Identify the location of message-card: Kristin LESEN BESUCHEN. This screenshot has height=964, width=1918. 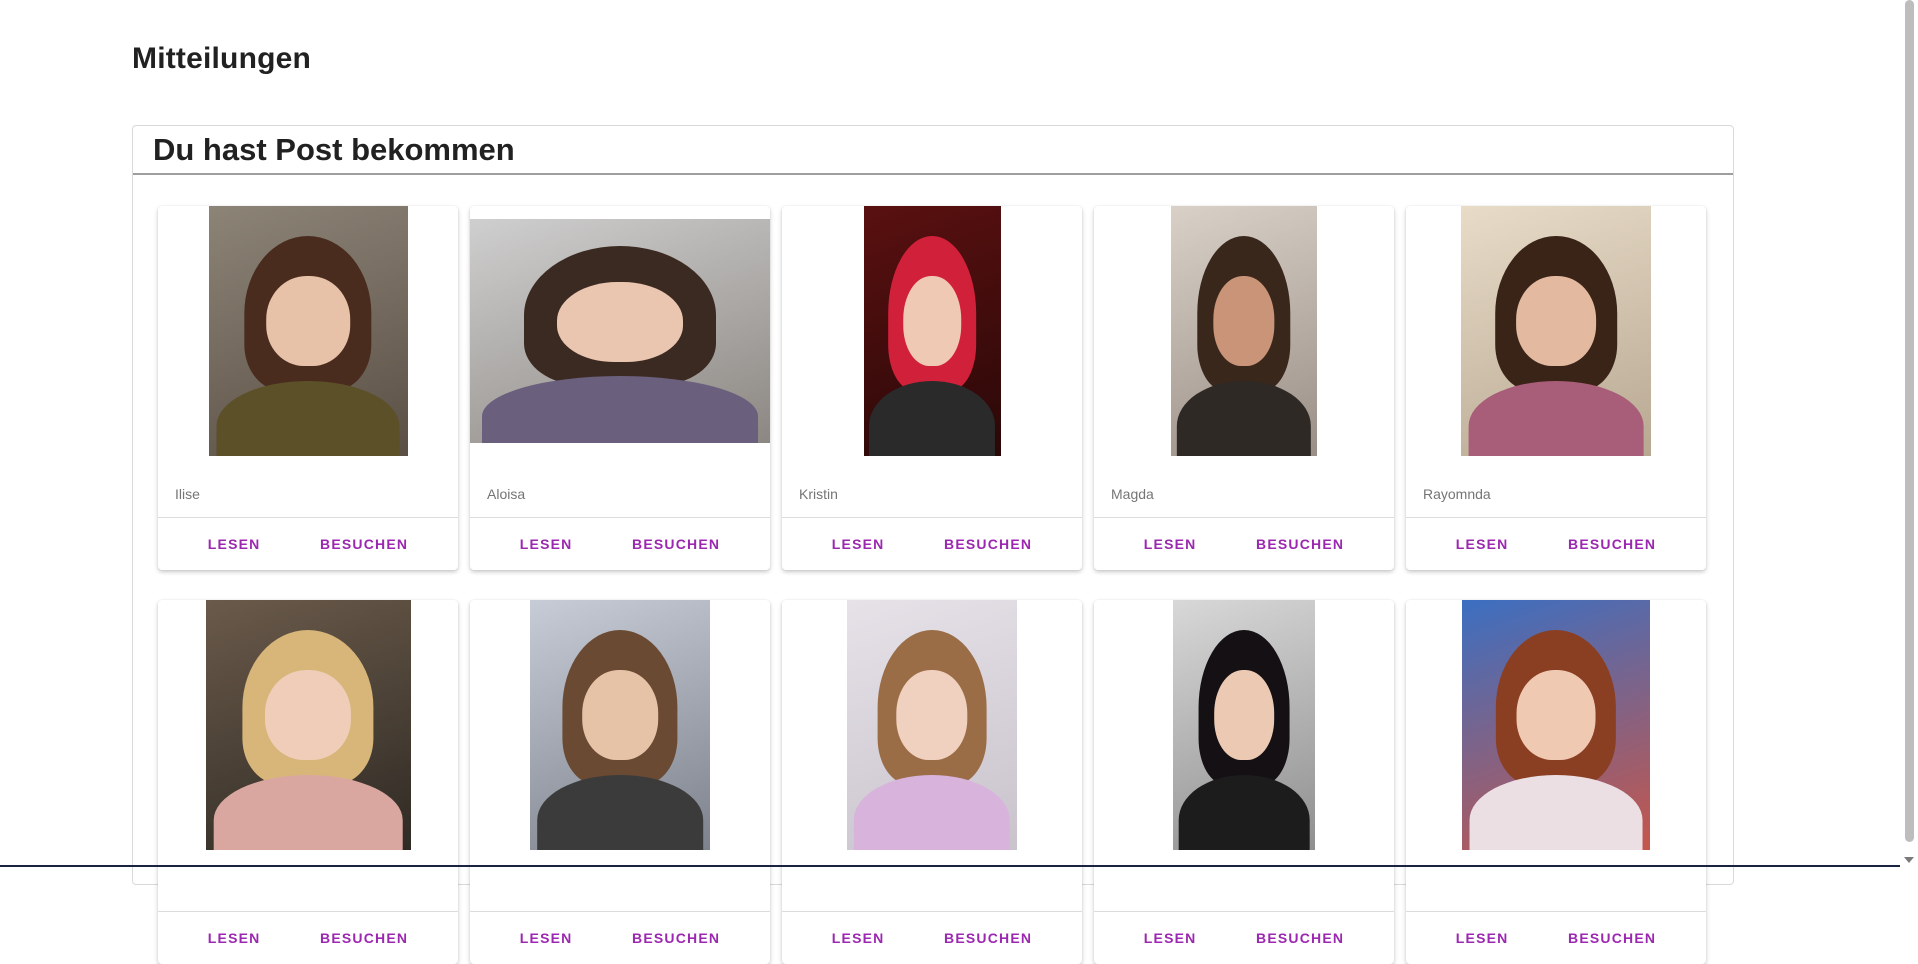
(932, 388).